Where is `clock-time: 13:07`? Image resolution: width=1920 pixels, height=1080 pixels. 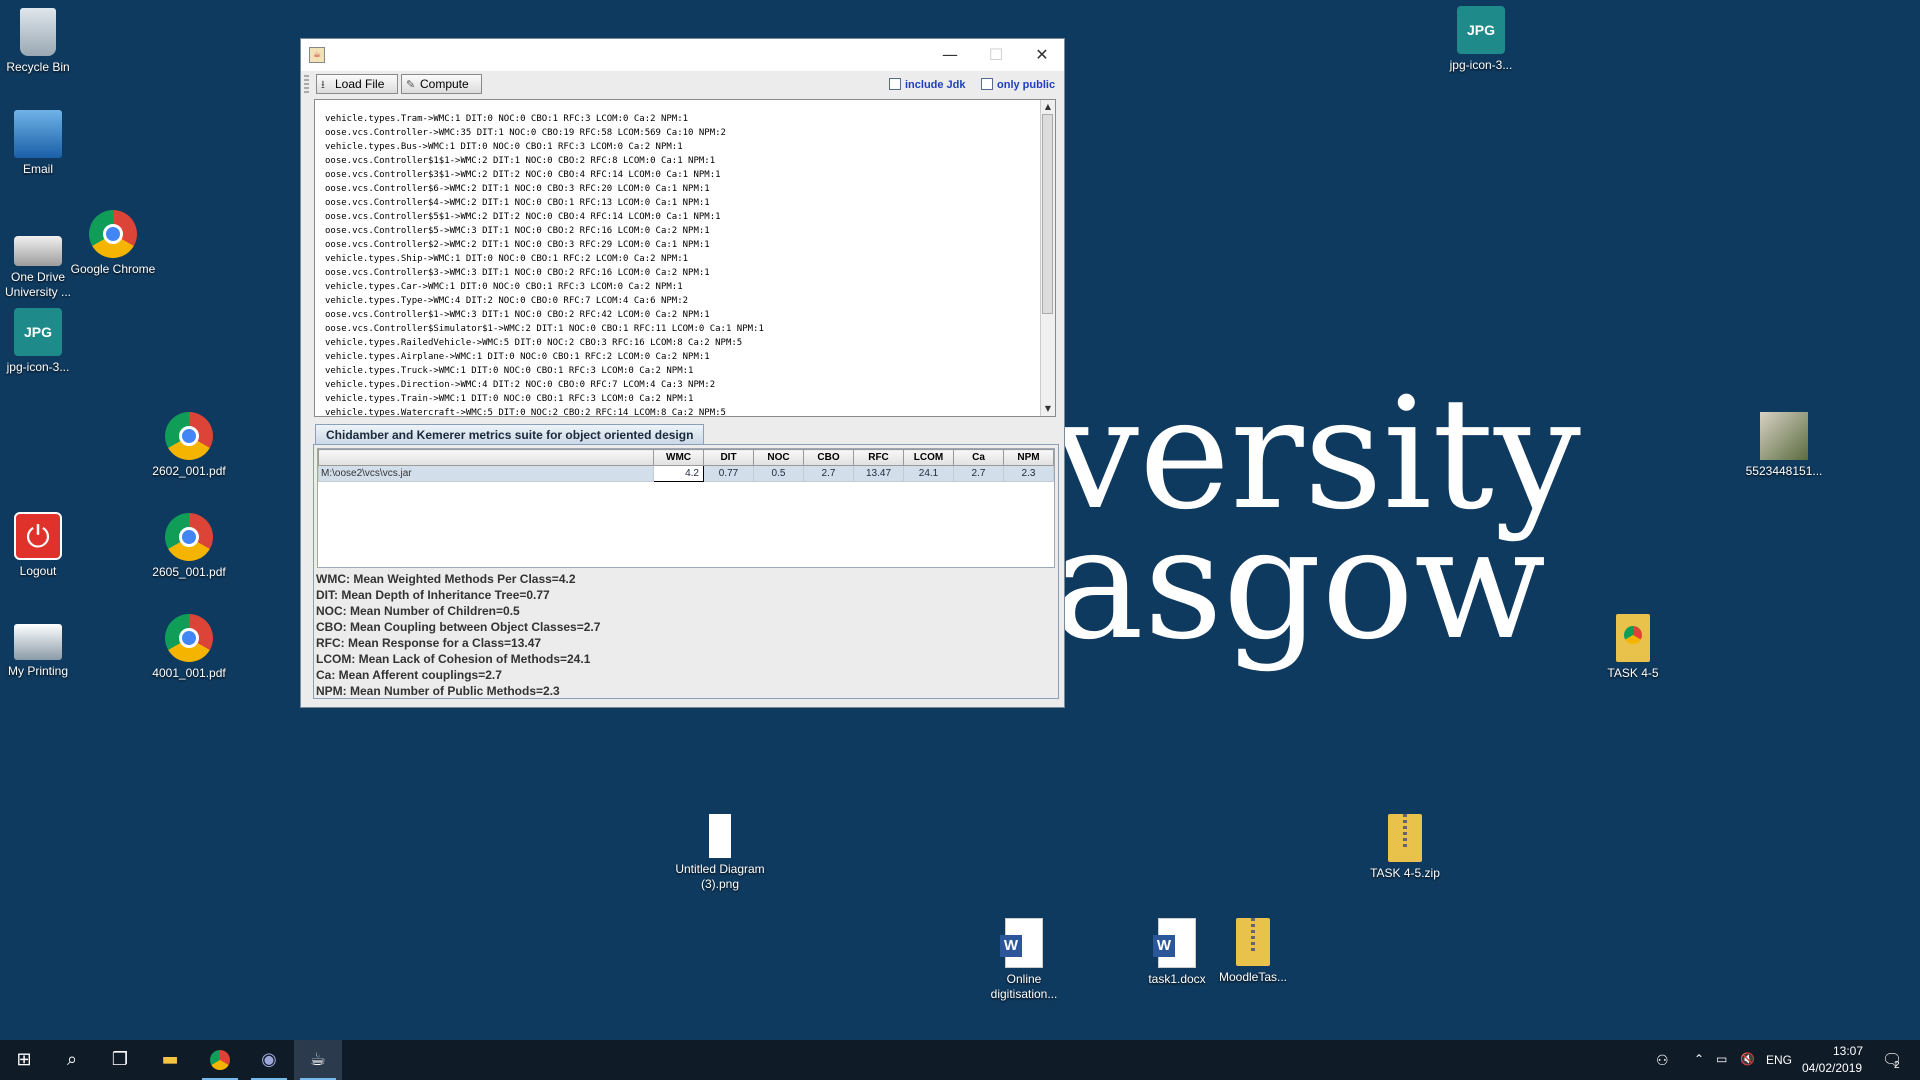
clock-time: 13:07 is located at coordinates (1848, 1051).